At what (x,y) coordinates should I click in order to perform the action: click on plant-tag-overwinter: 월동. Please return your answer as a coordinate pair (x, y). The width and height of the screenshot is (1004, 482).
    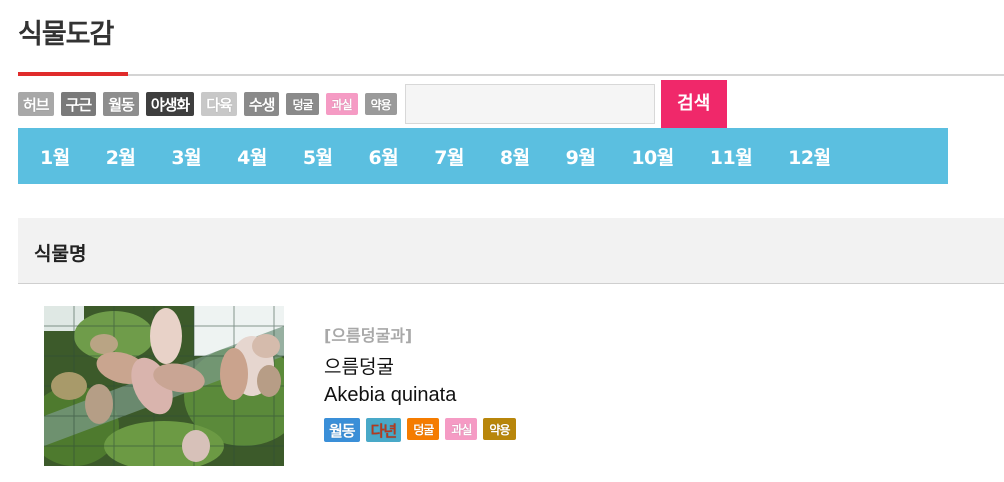
    Looking at the image, I should click on (342, 430).